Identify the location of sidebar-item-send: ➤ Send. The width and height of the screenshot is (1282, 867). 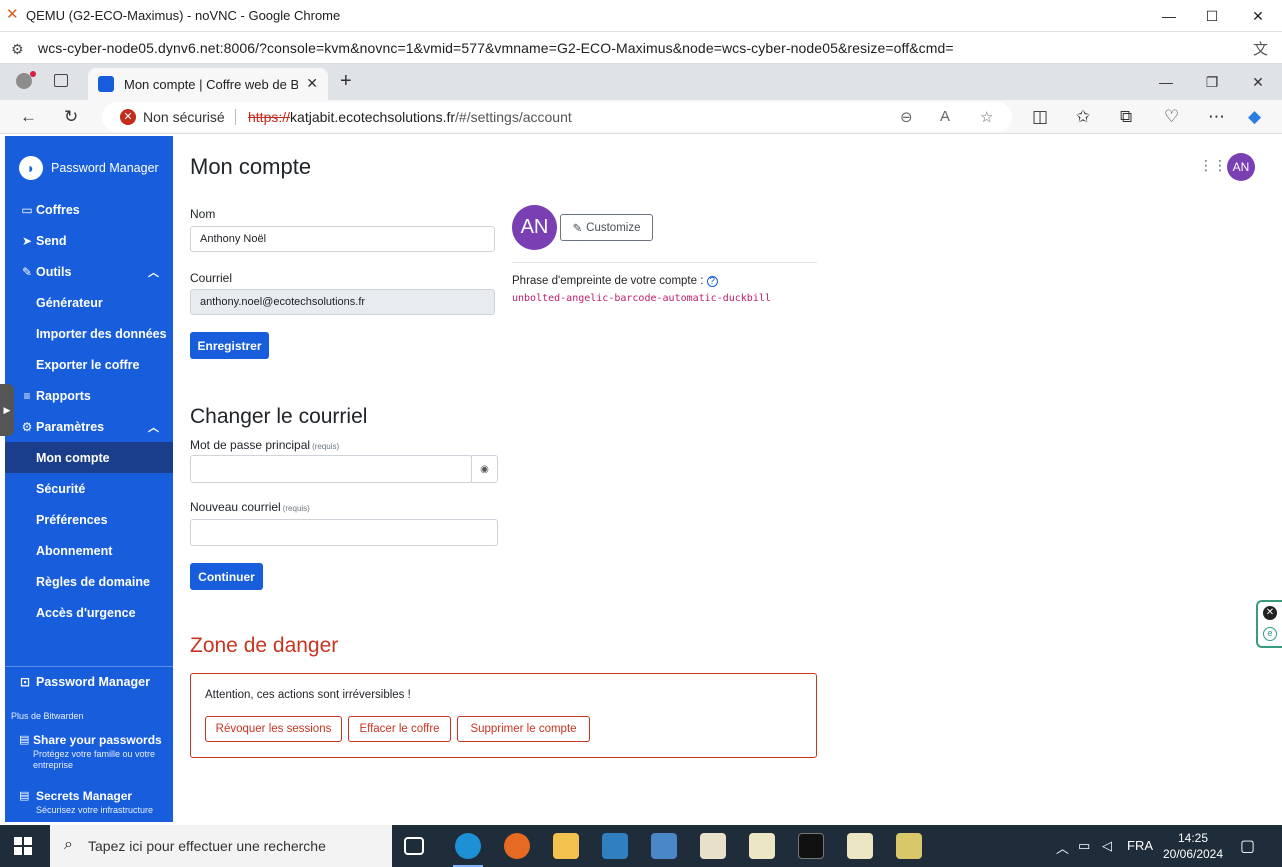
(89, 240).